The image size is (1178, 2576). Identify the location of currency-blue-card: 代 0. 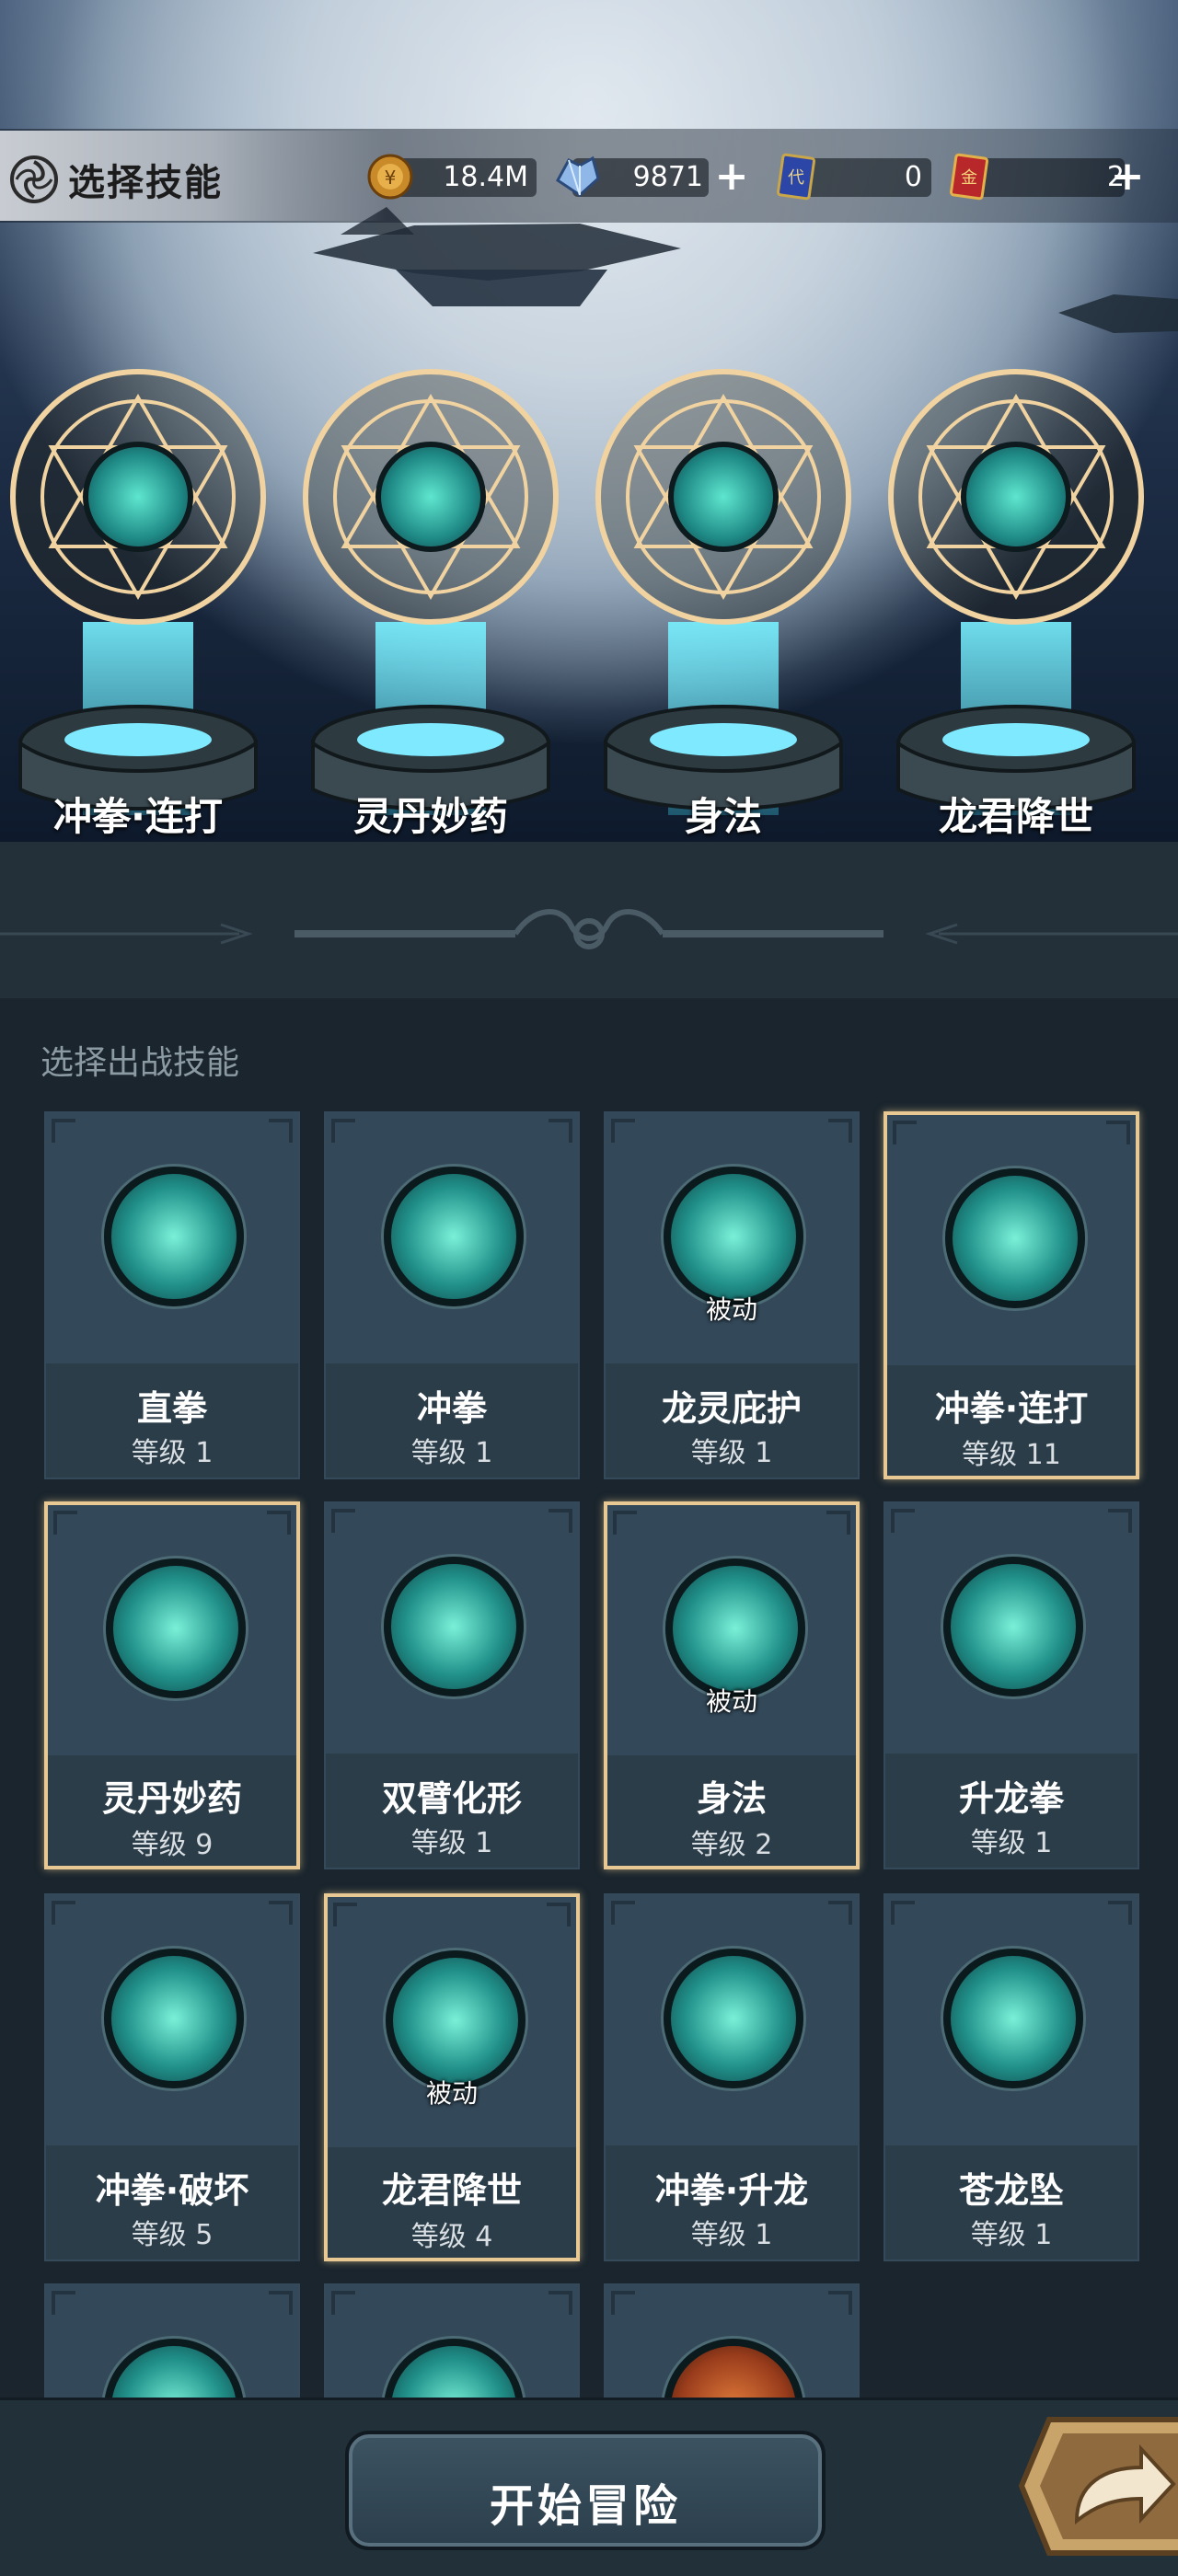
(853, 177).